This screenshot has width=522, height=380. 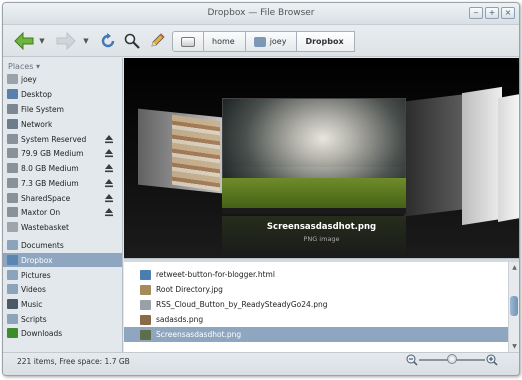 I want to click on filesystem-icon, so click(x=12, y=109).